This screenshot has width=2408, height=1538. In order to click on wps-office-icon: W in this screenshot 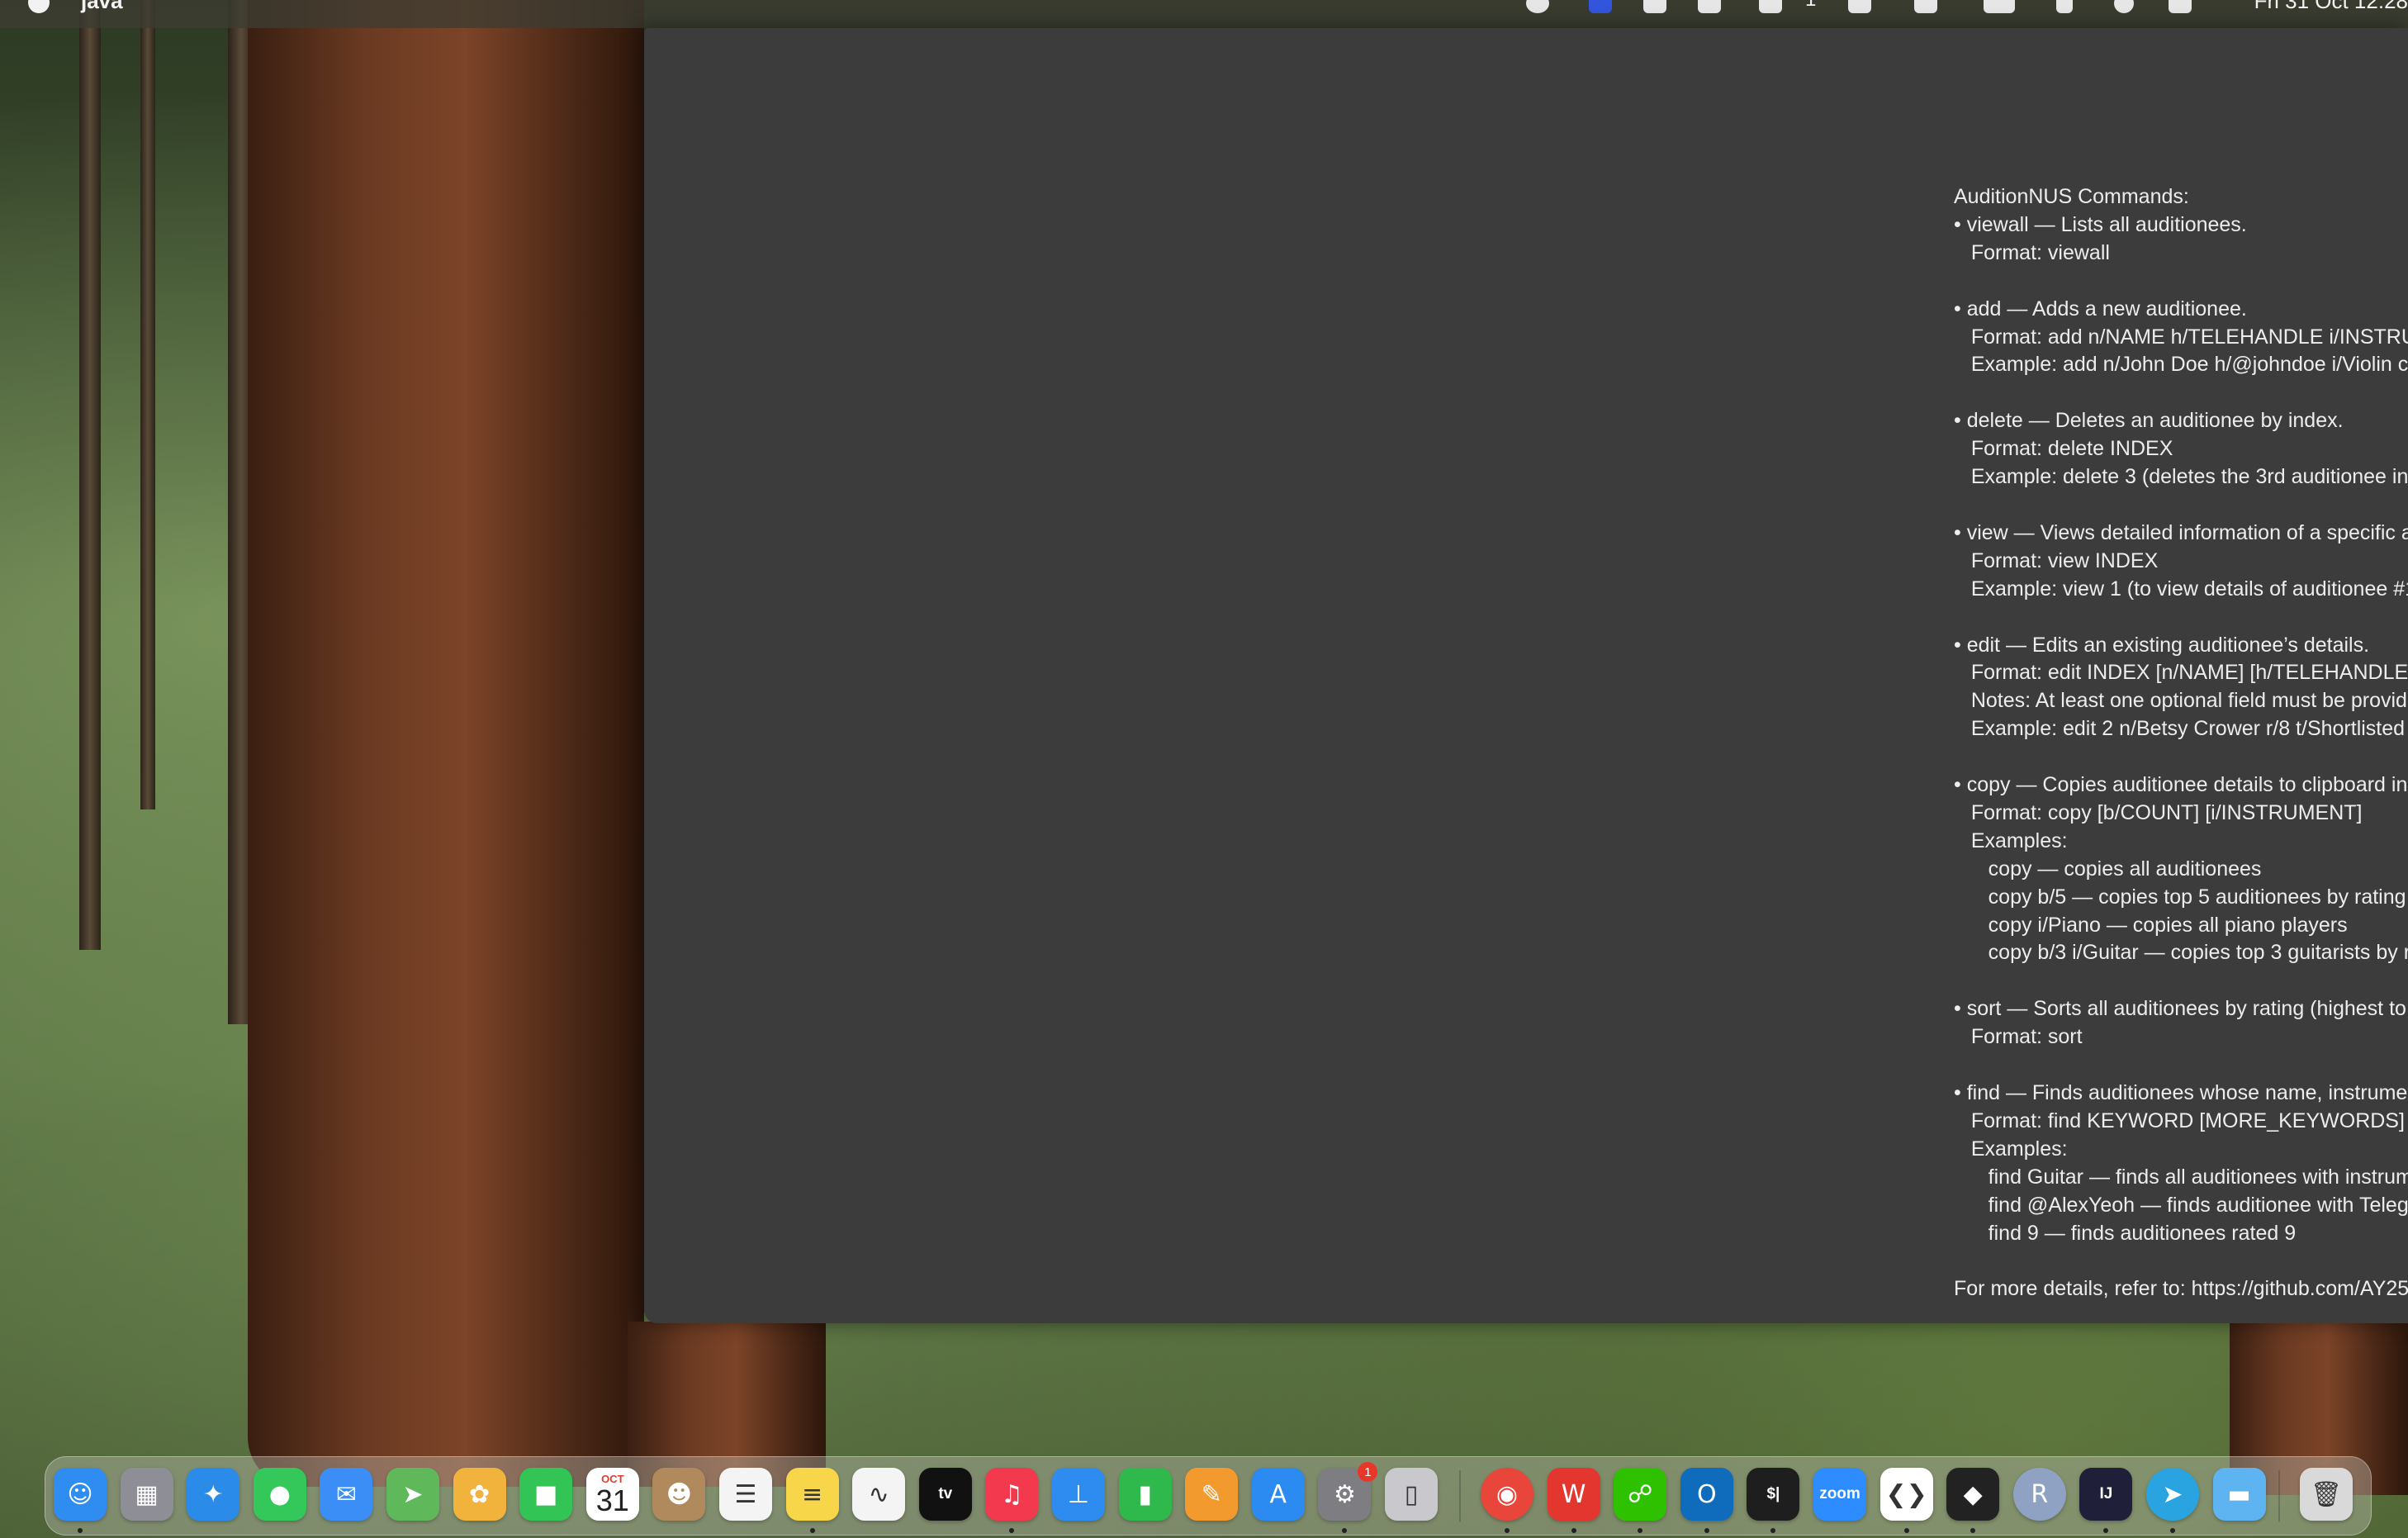, I will do `click(1574, 1494)`.